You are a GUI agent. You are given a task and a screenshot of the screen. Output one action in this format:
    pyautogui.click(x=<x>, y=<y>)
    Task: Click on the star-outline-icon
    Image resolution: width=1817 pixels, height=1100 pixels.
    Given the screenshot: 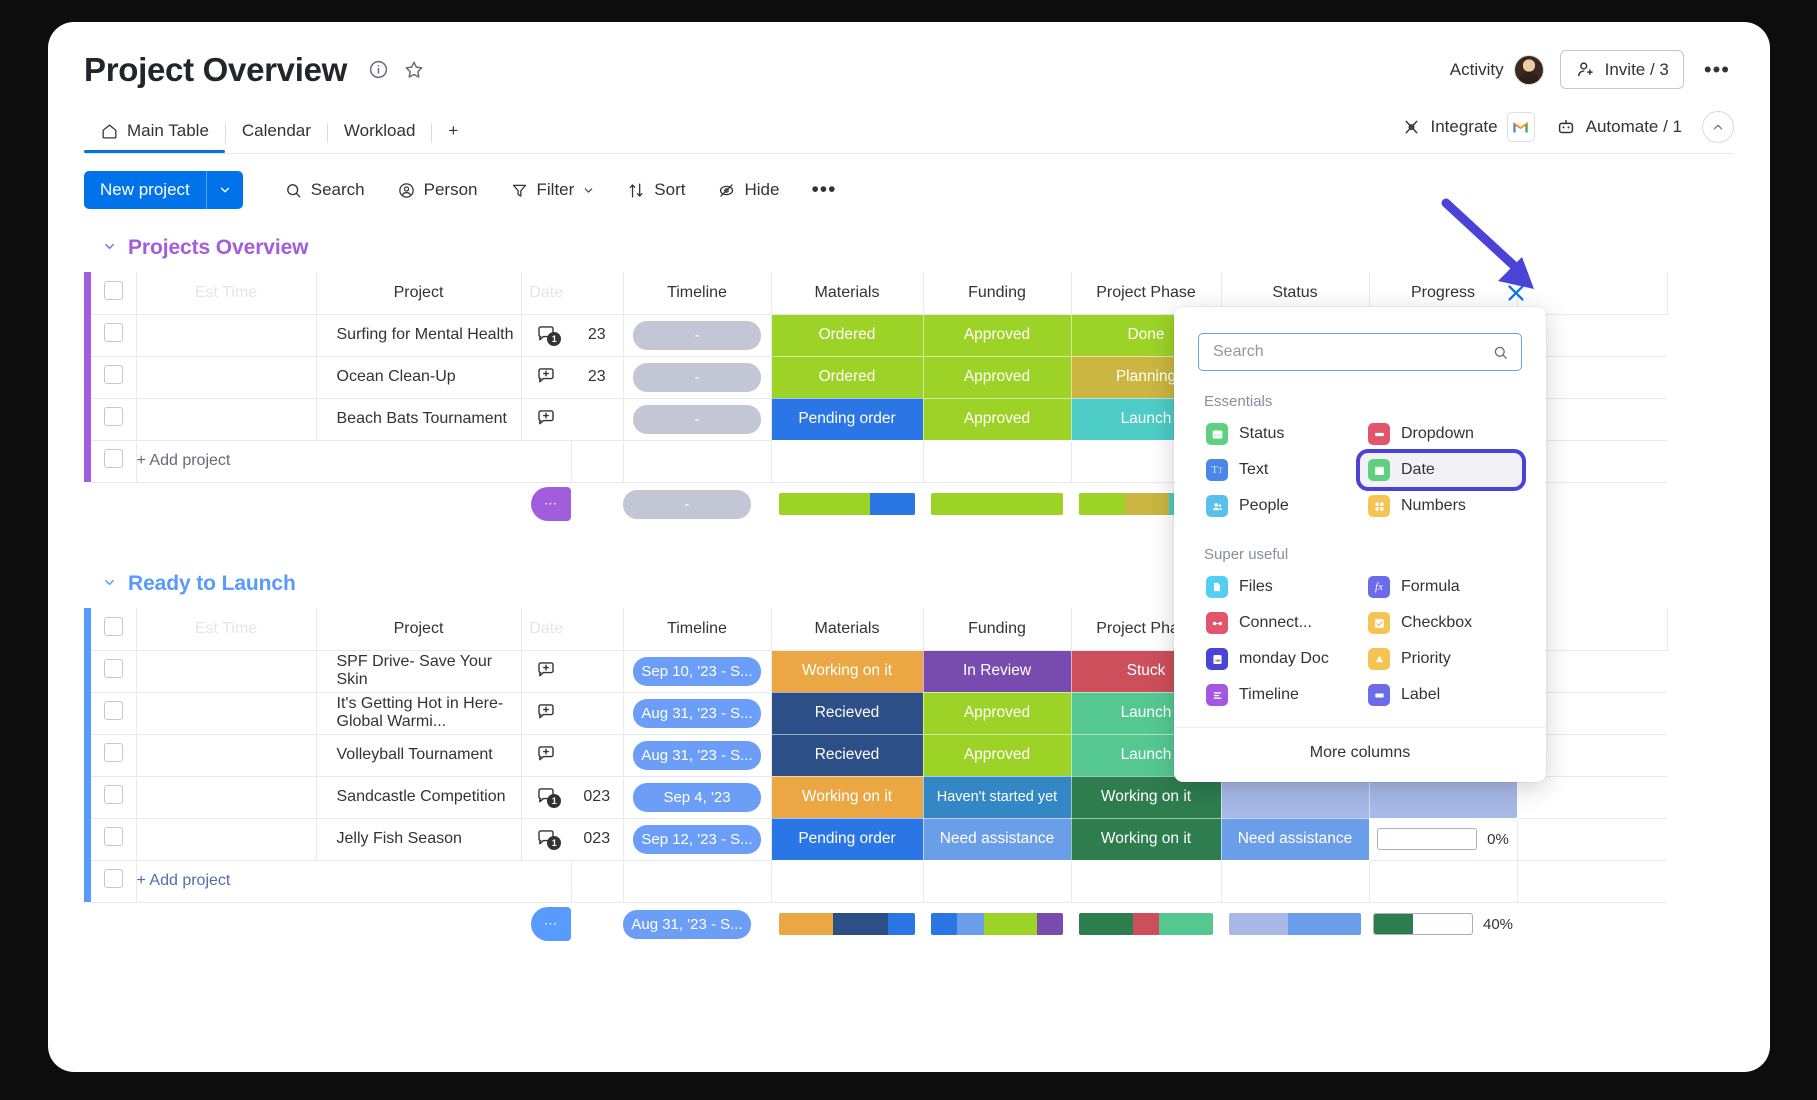 What is the action you would take?
    pyautogui.click(x=414, y=70)
    